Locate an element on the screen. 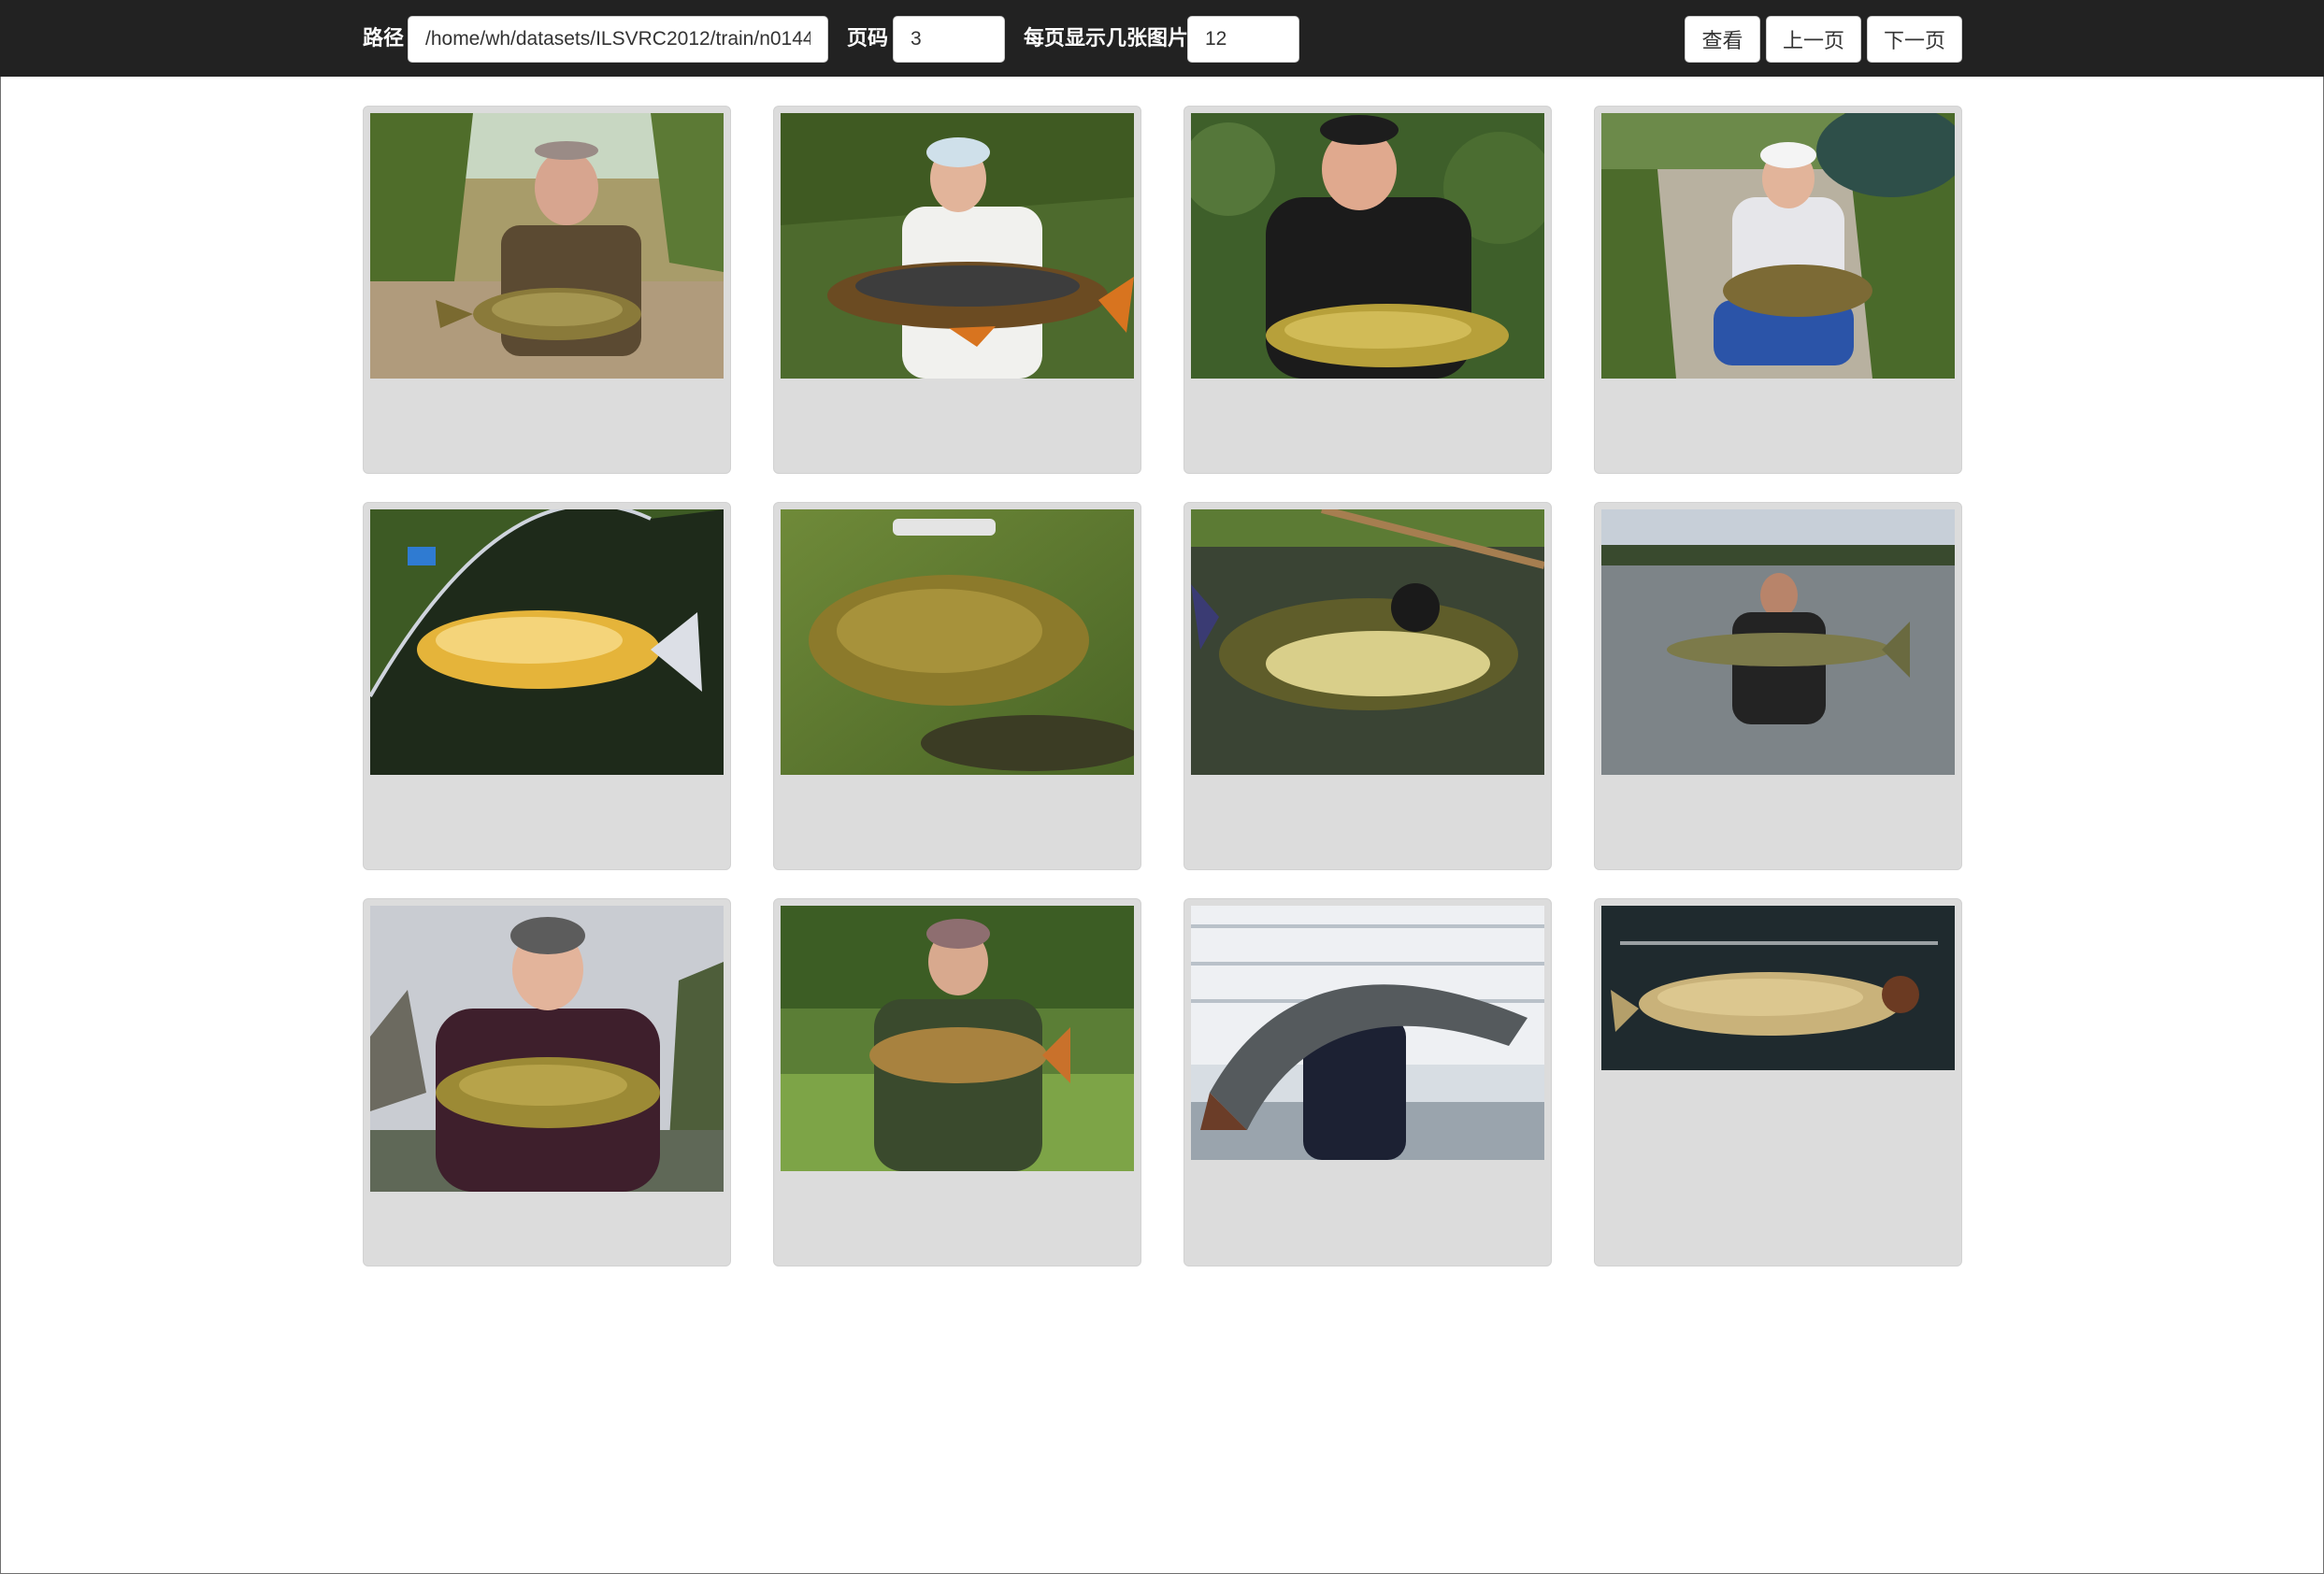  gallery-image-man-black-shirt-with-tench is located at coordinates (1367, 246).